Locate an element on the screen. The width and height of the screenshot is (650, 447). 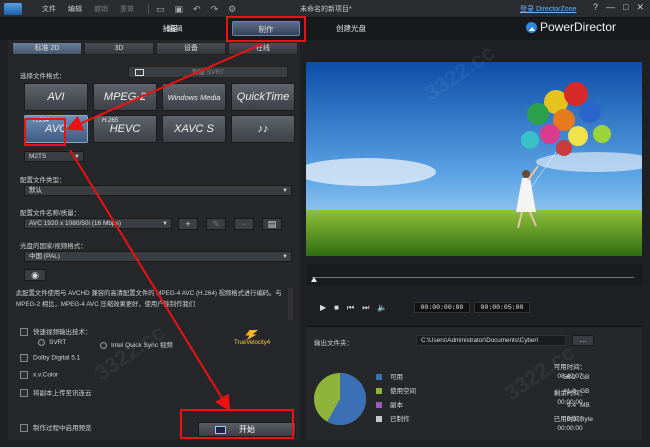
current-time-display: 00:00:00:00 is located at coordinates (442, 307).